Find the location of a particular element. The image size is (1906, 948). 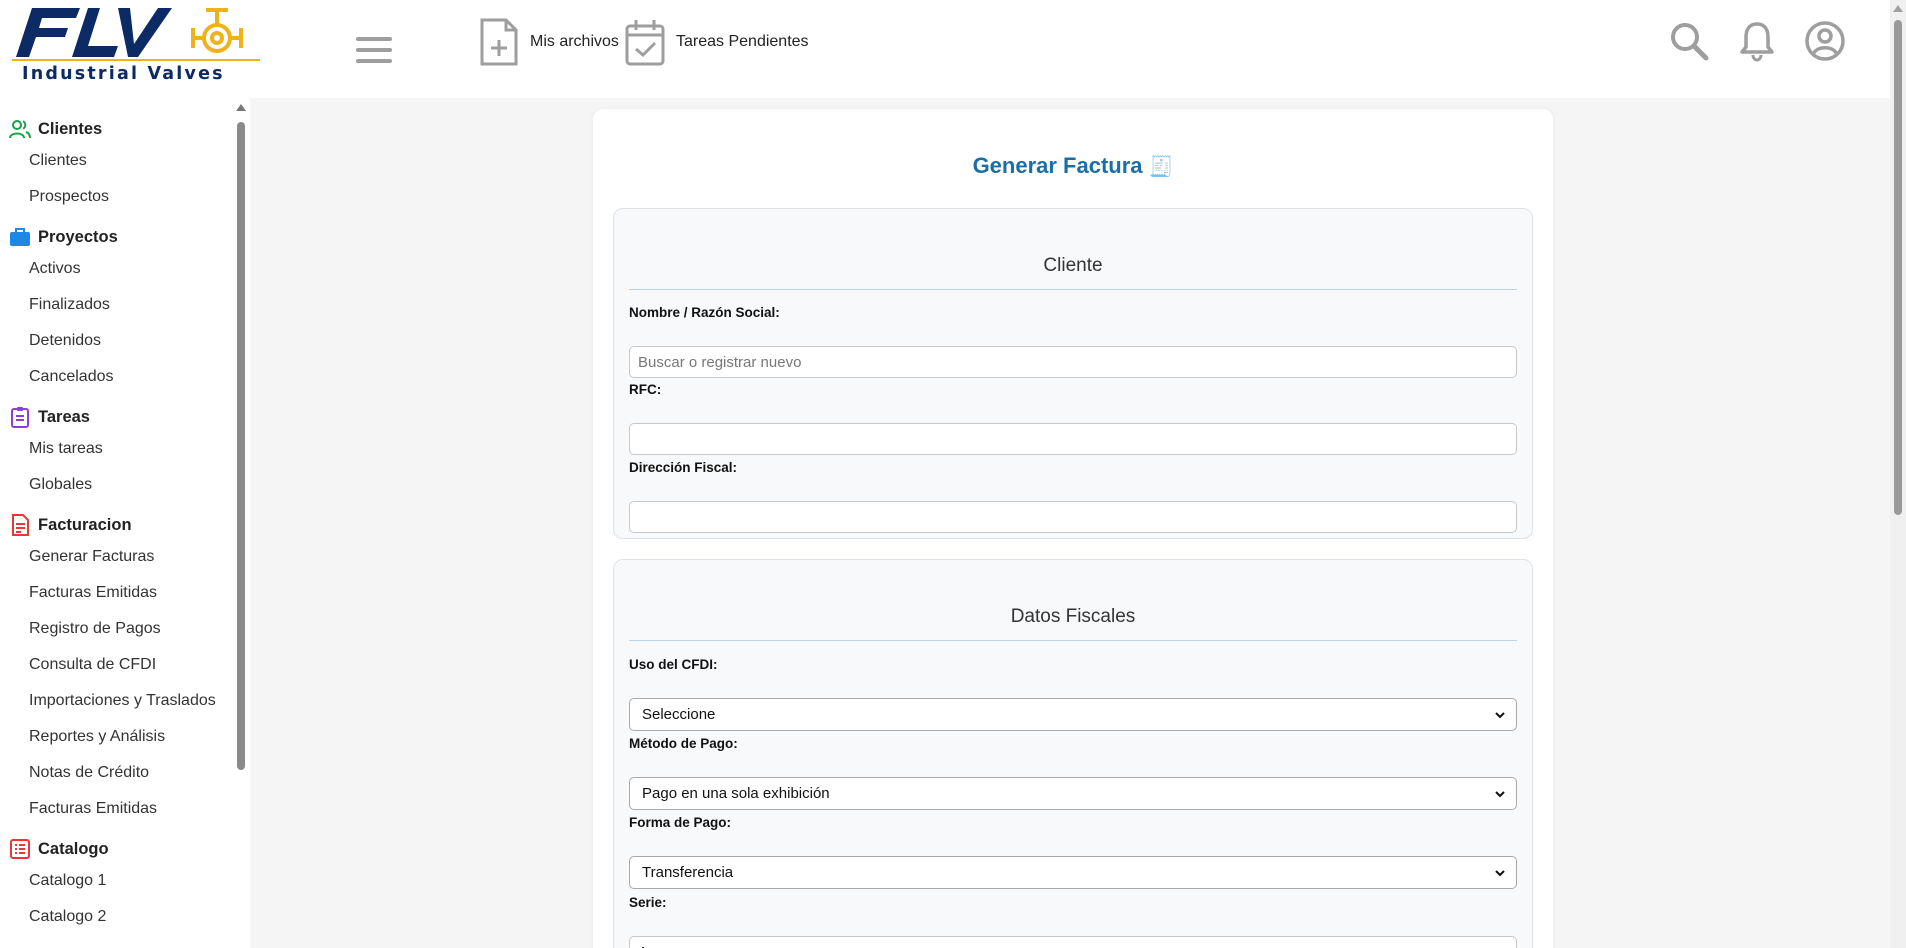

uso-cfdi-label: Uso del CFDI: is located at coordinates (673, 664).